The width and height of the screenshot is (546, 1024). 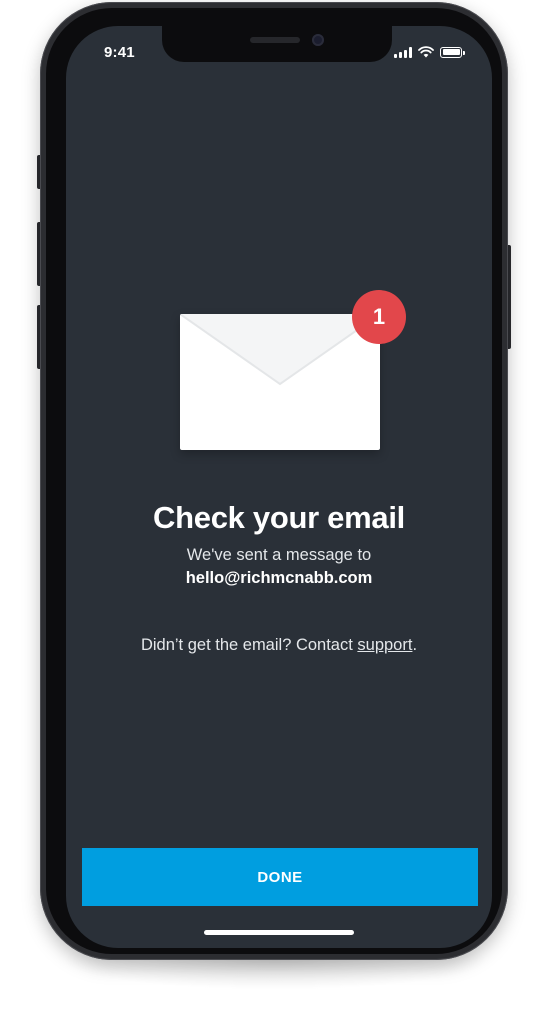 What do you see at coordinates (279, 555) in the screenshot?
I see `sent-message-text: We've sent a message to` at bounding box center [279, 555].